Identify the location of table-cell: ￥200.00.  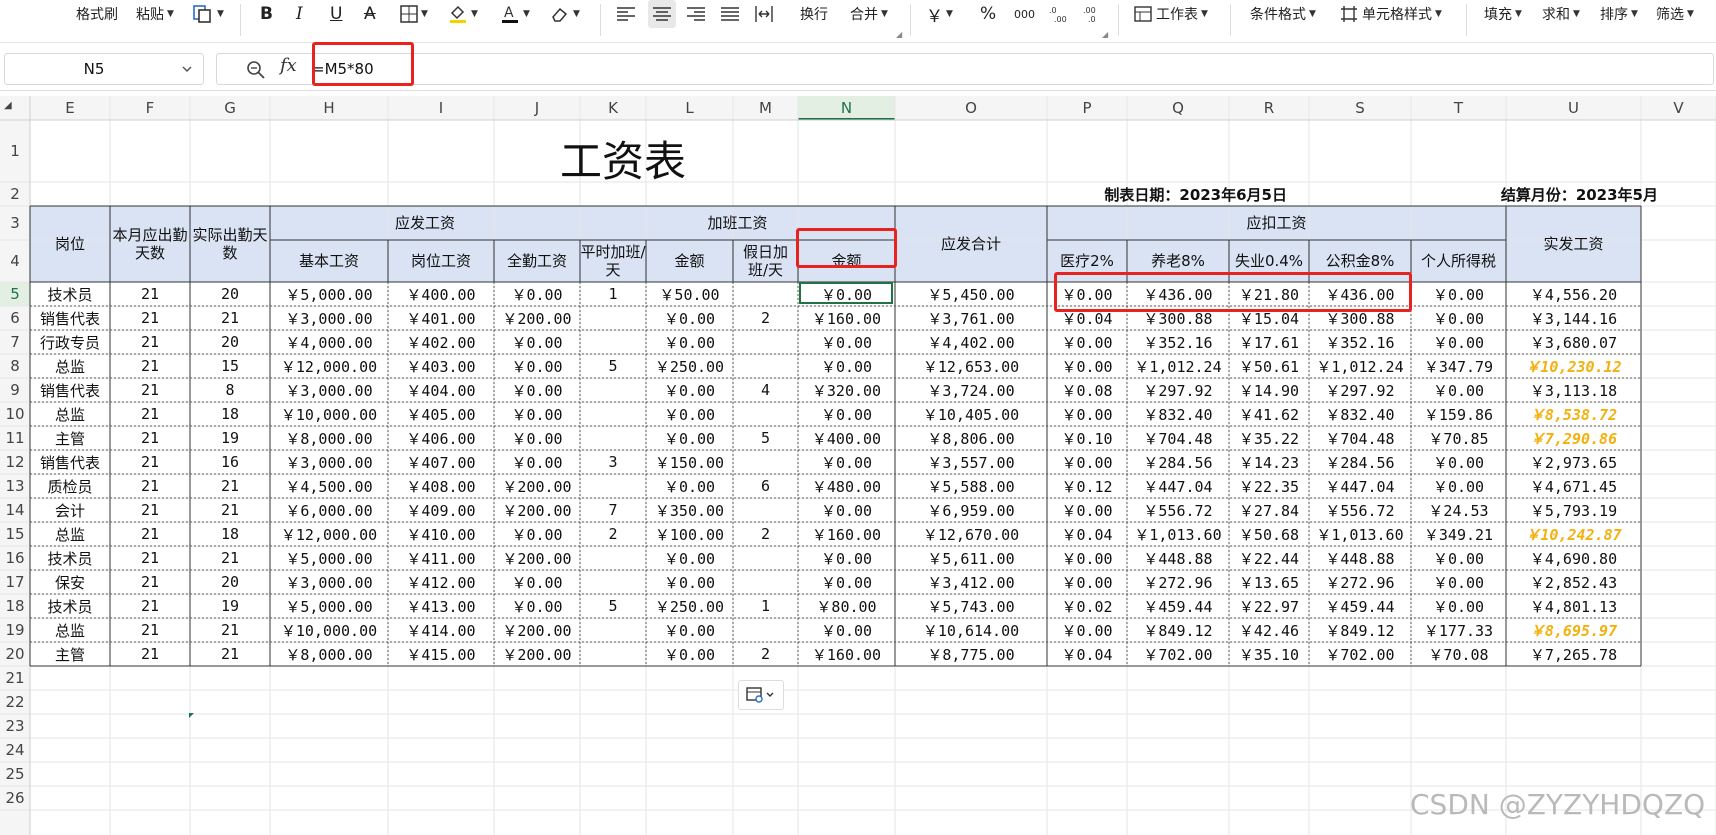
(537, 630).